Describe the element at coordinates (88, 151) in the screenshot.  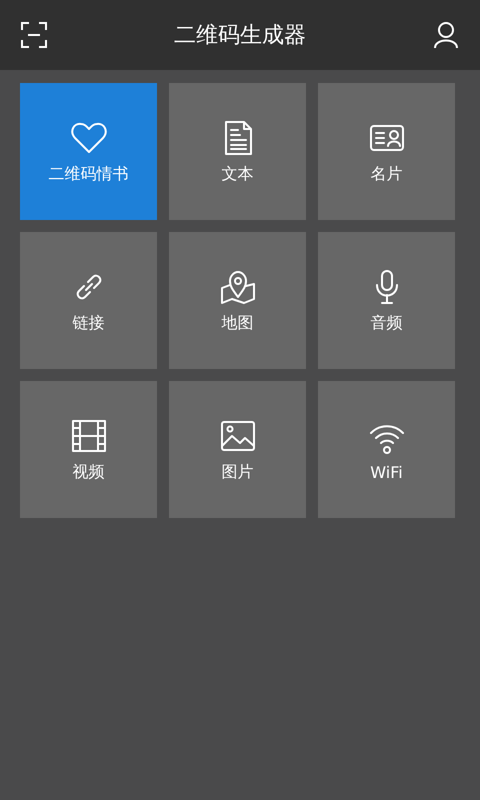
I see `category-tile: 二维码情书` at that location.